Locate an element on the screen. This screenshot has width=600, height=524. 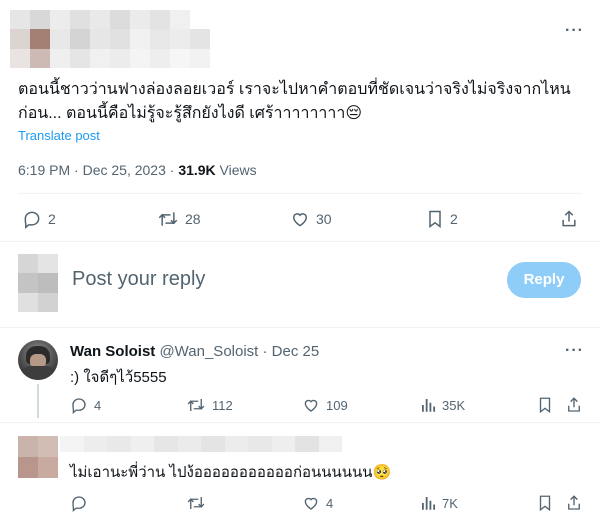
like-count: 109 is located at coordinates (337, 405).